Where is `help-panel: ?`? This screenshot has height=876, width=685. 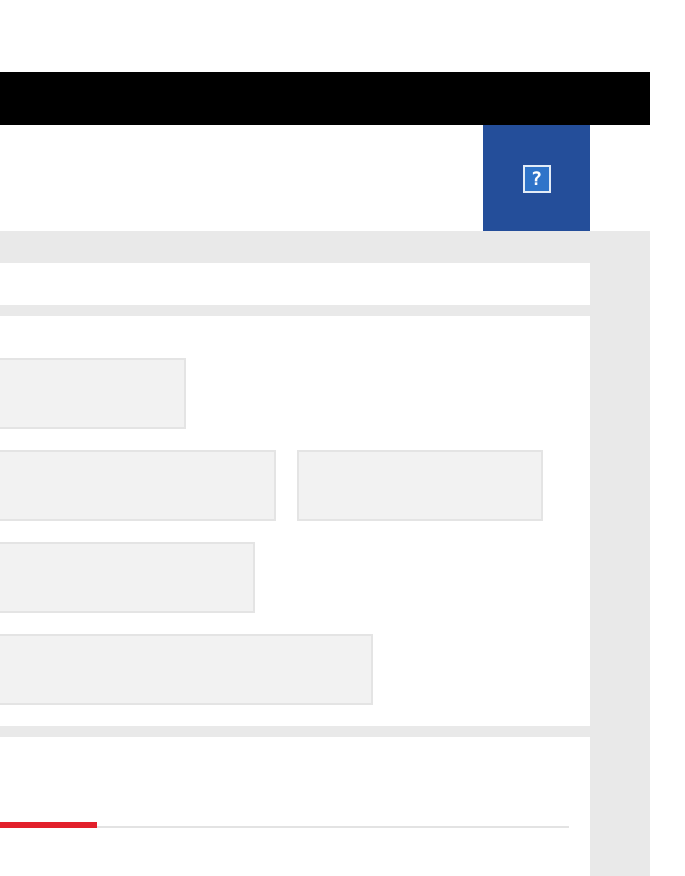 help-panel: ? is located at coordinates (536, 179).